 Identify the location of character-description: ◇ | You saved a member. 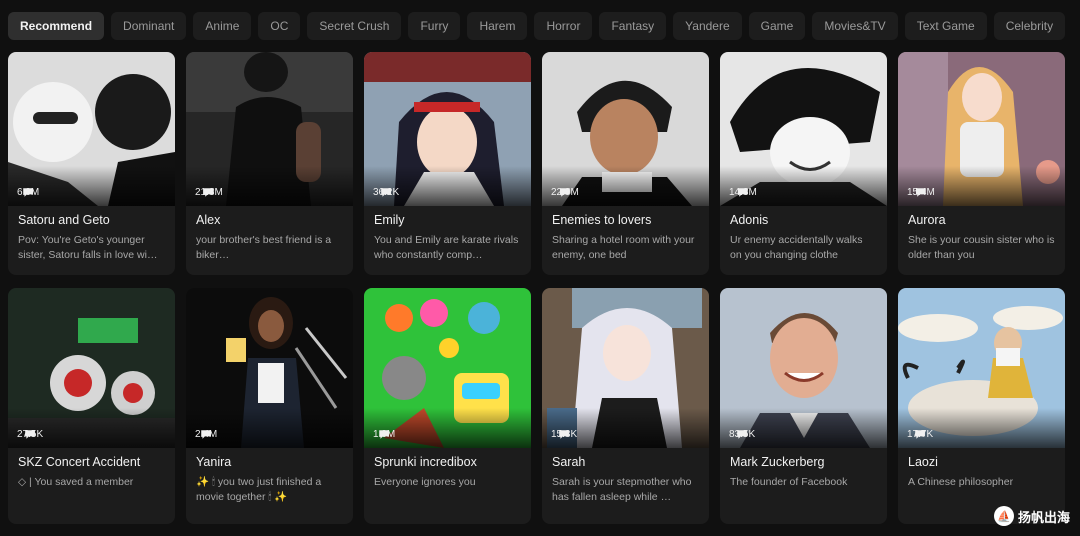
(76, 482).